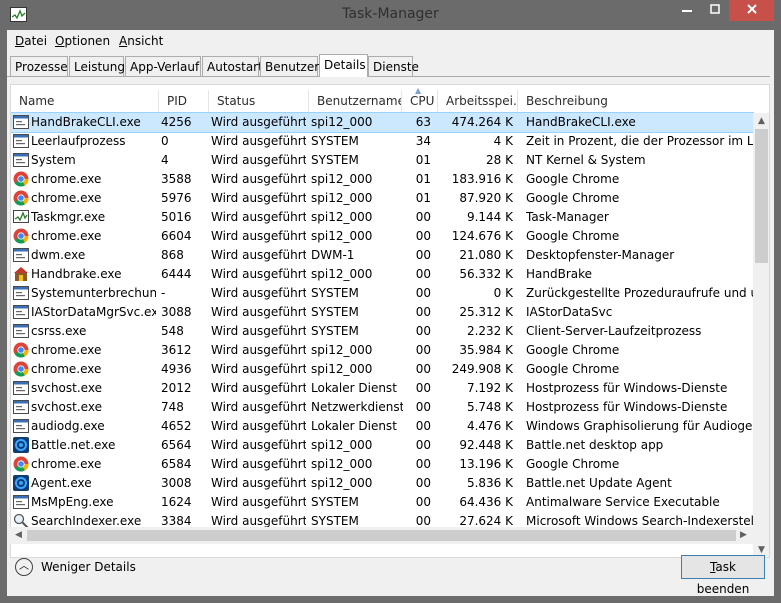  What do you see at coordinates (78, 141) in the screenshot?
I see `process-name: Leerlaufprozess` at bounding box center [78, 141].